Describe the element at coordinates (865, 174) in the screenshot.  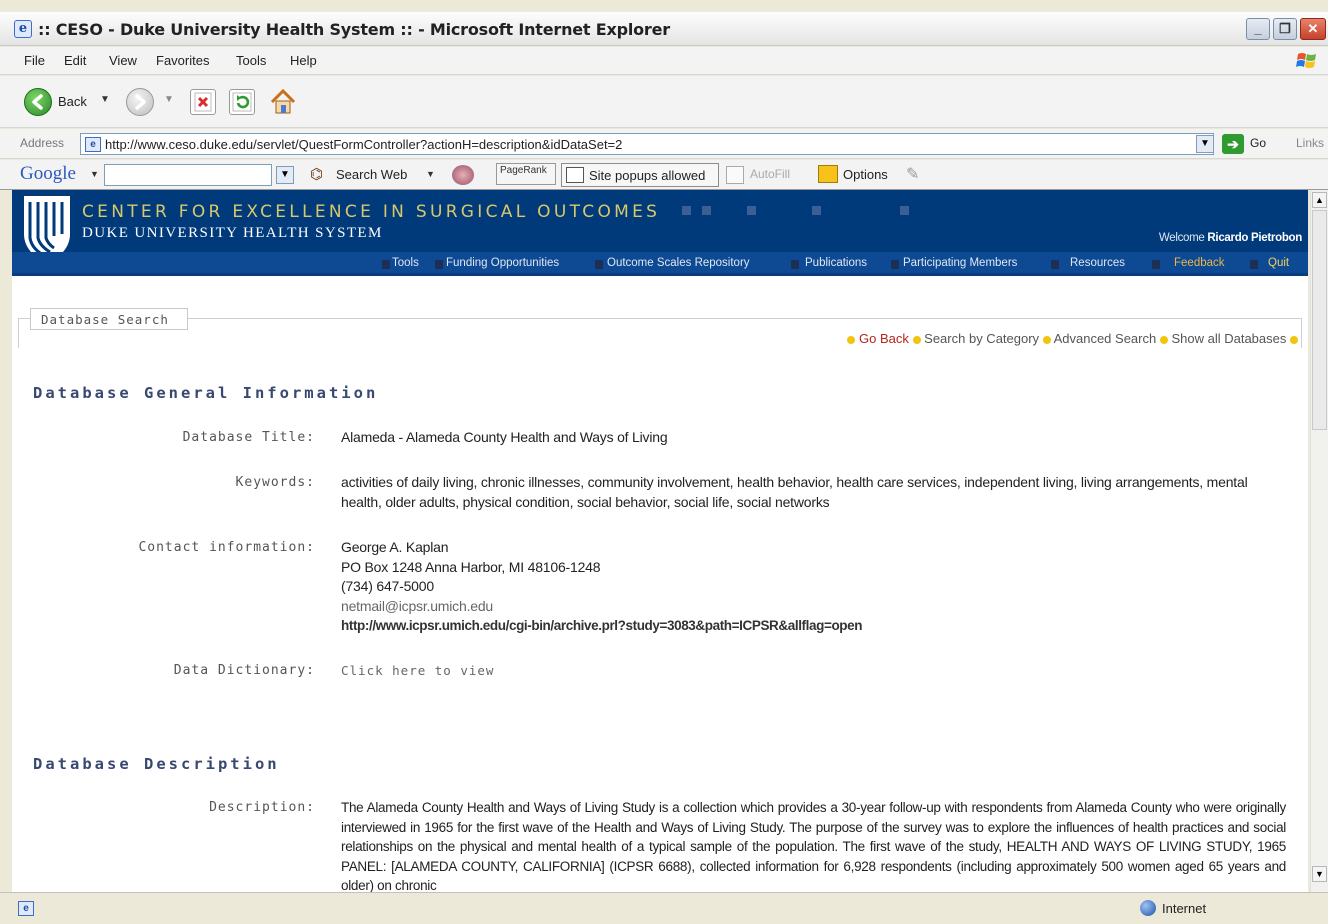
I see `options-button: Options` at that location.